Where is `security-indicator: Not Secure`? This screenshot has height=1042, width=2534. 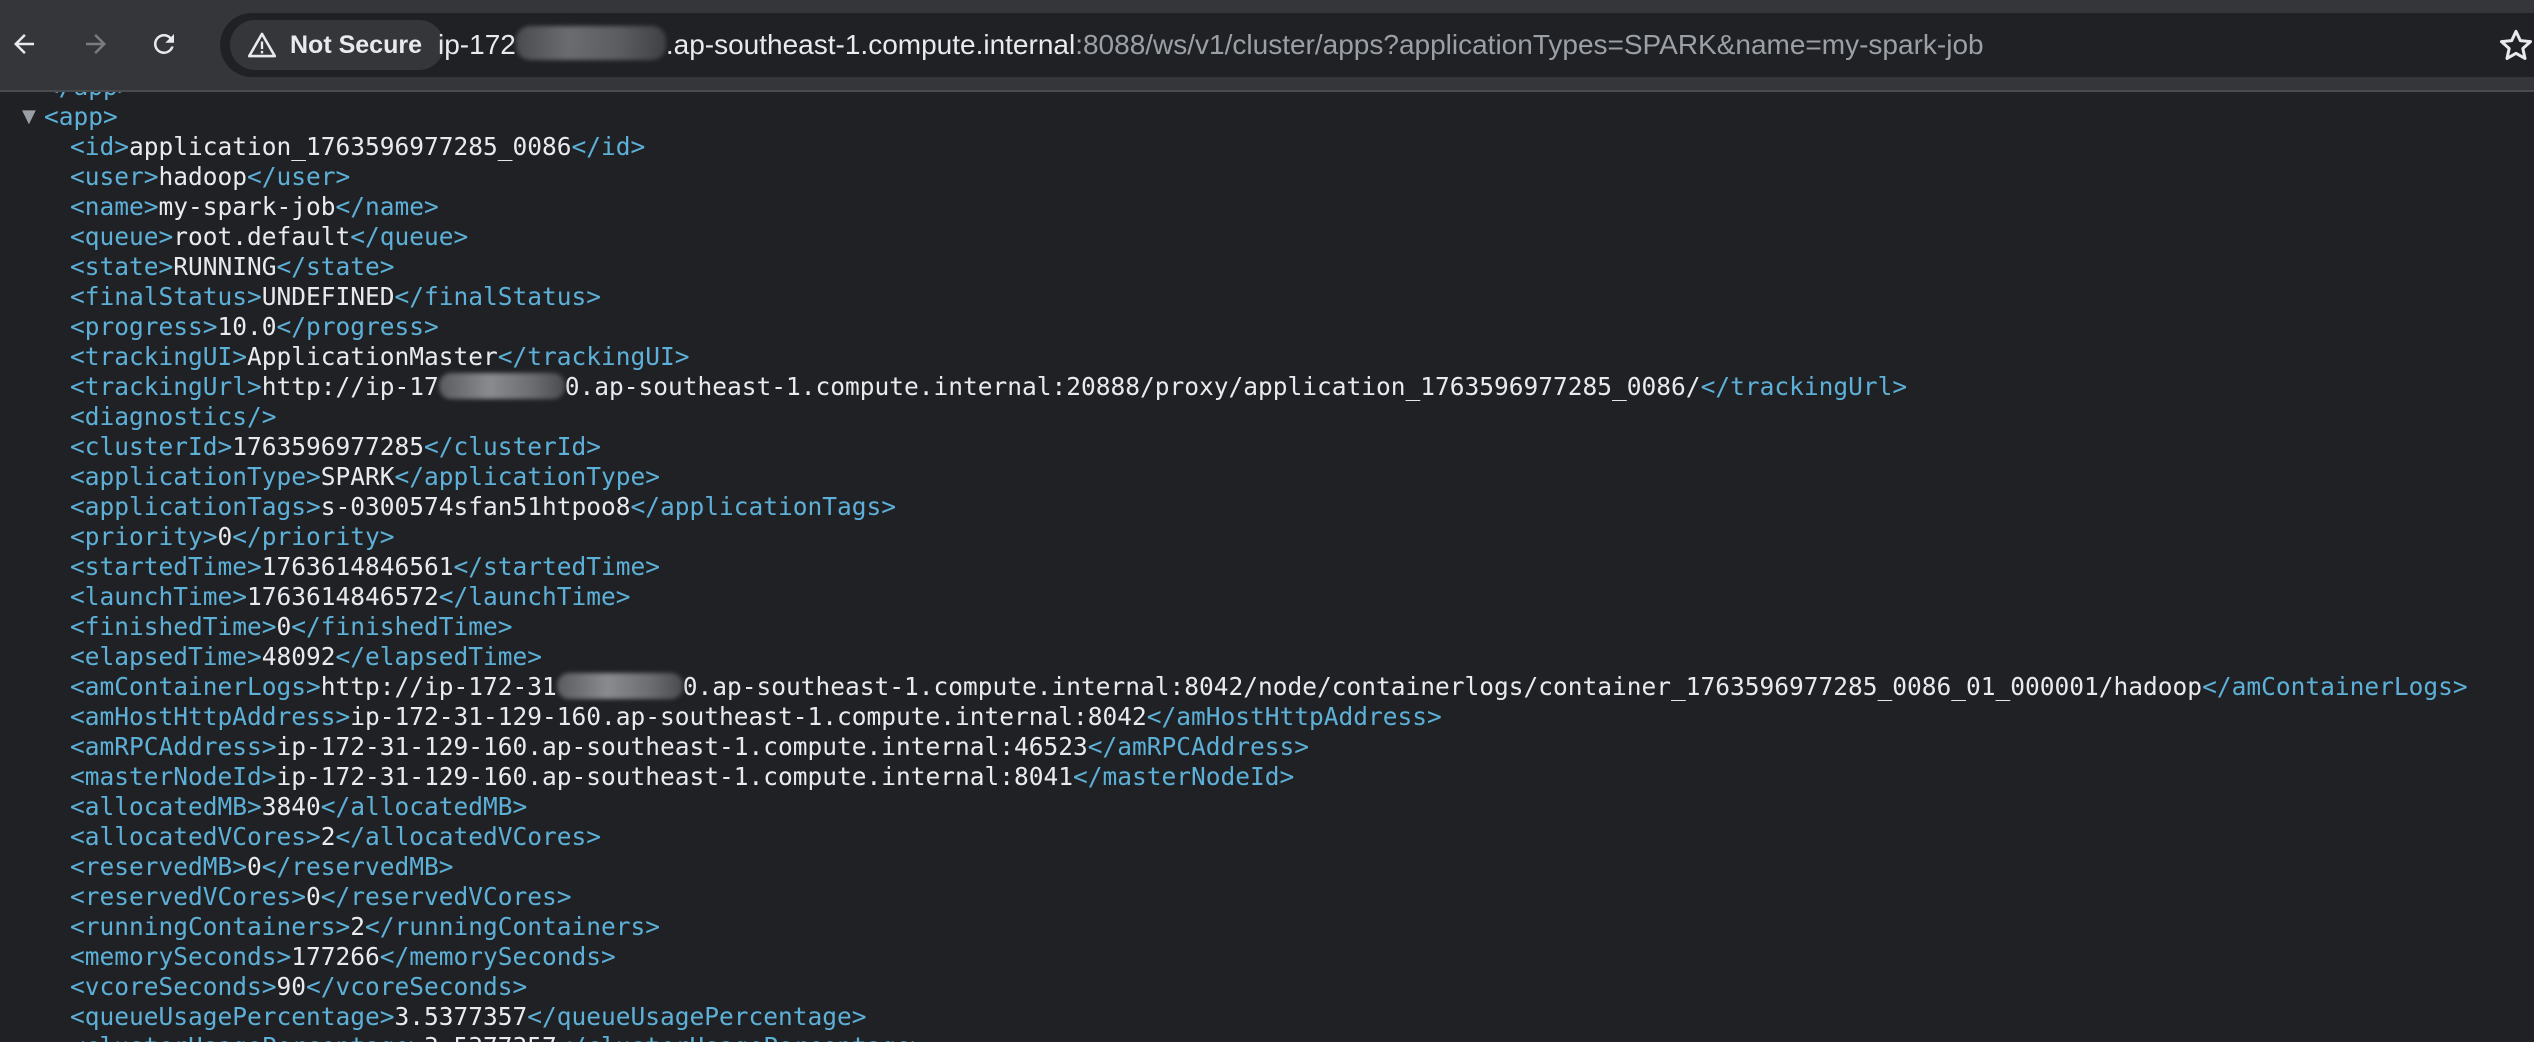 security-indicator: Not Secure is located at coordinates (337, 45).